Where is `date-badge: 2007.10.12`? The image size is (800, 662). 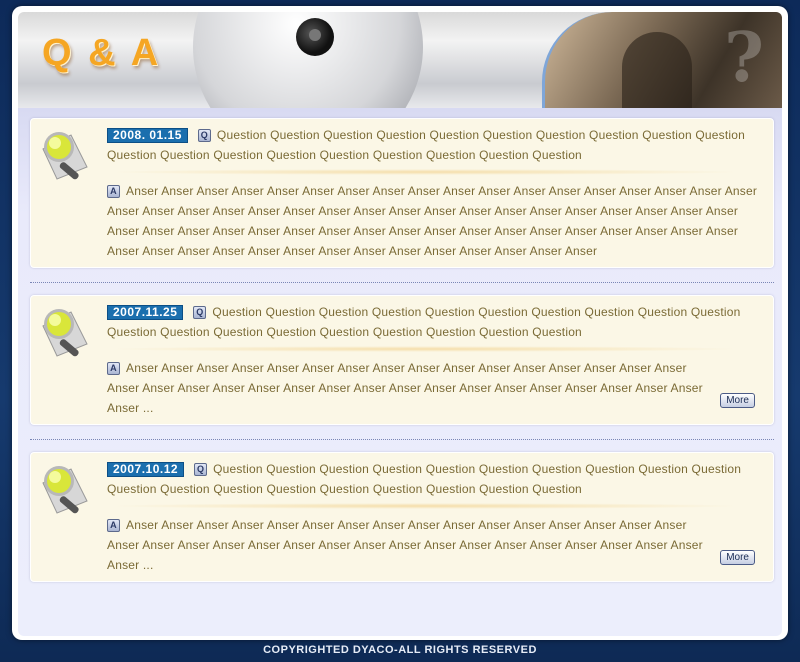 date-badge: 2007.10.12 is located at coordinates (146, 469).